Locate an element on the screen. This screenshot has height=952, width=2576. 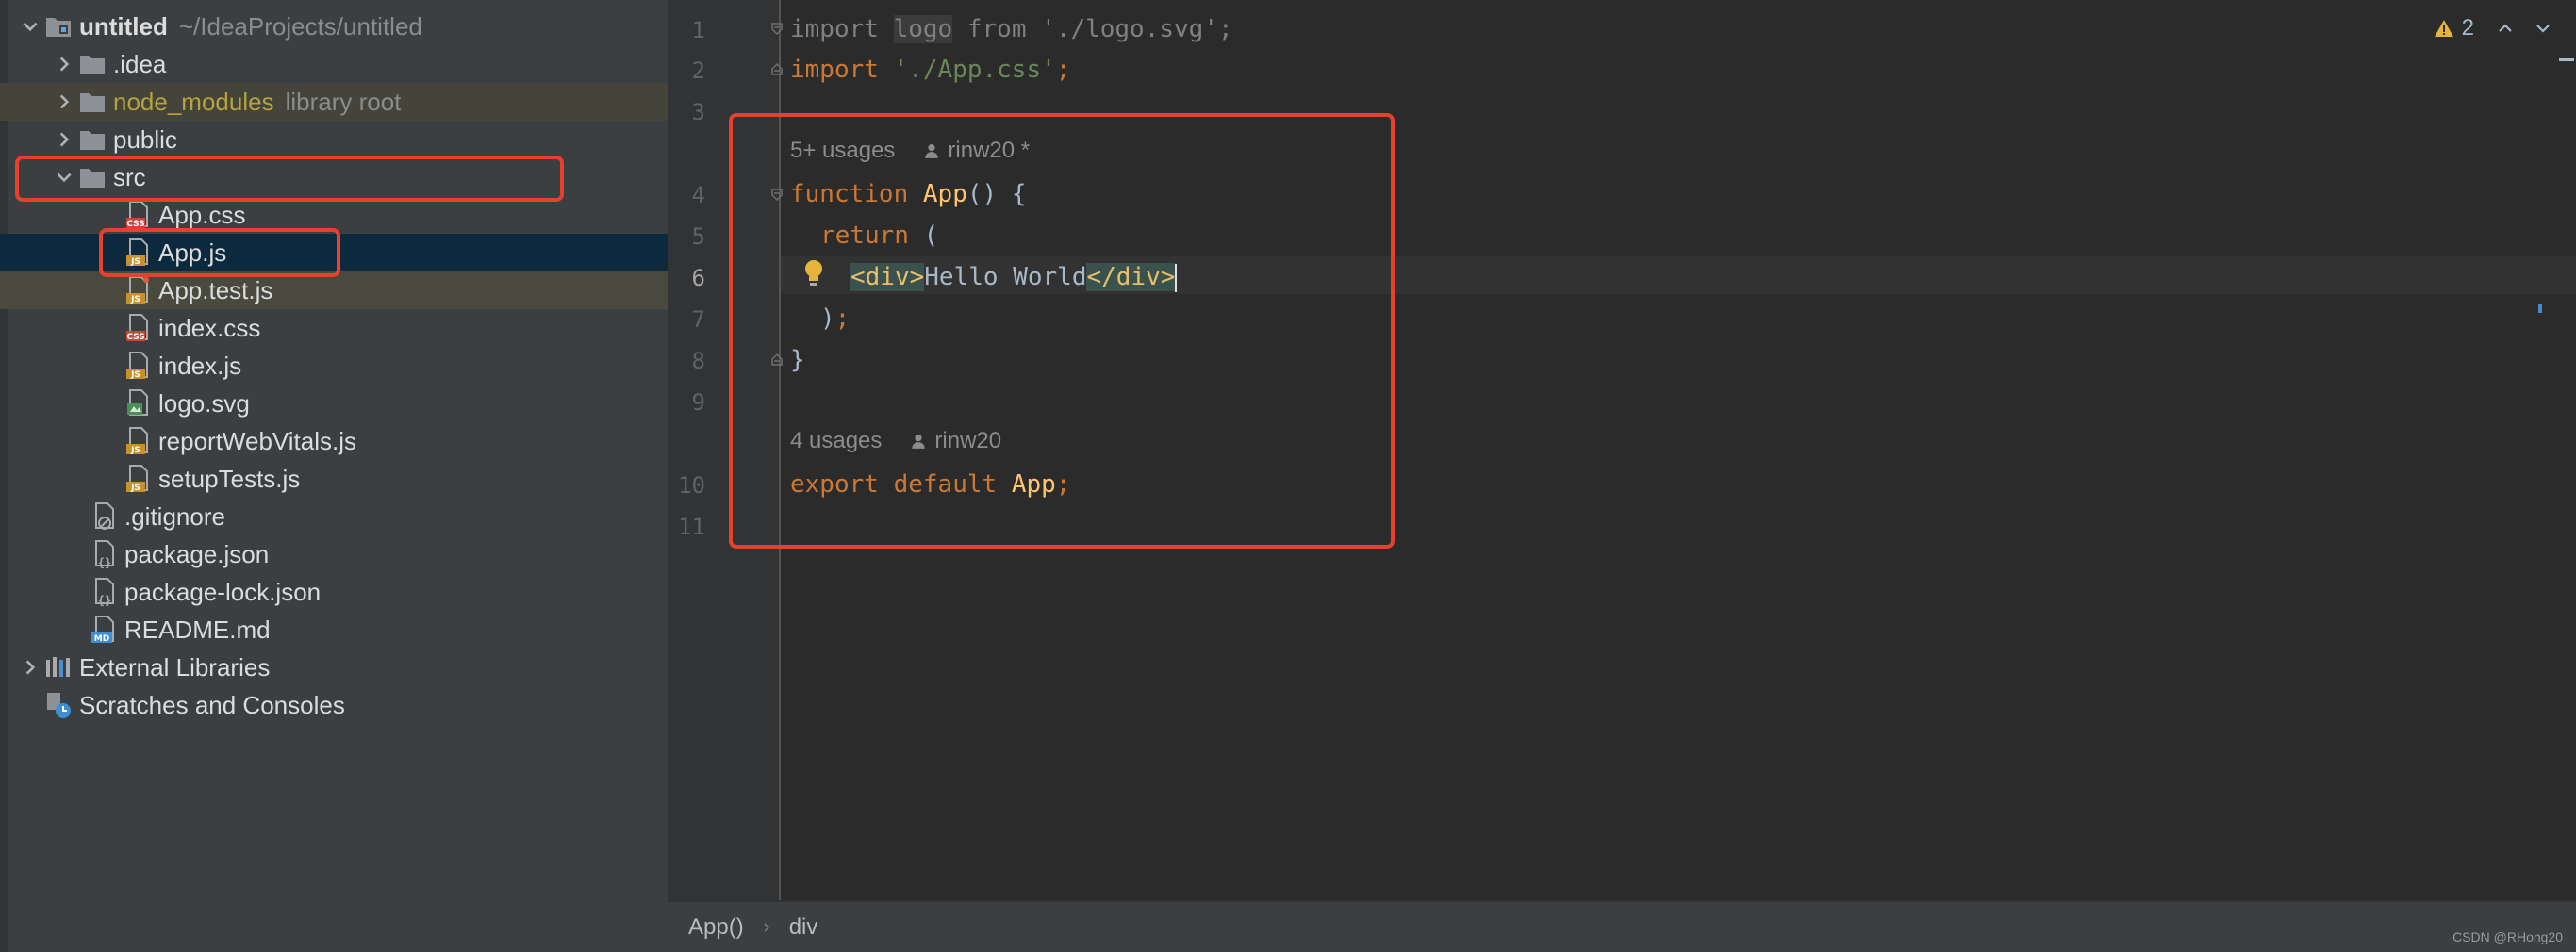
module-folder-icon is located at coordinates (58, 27).